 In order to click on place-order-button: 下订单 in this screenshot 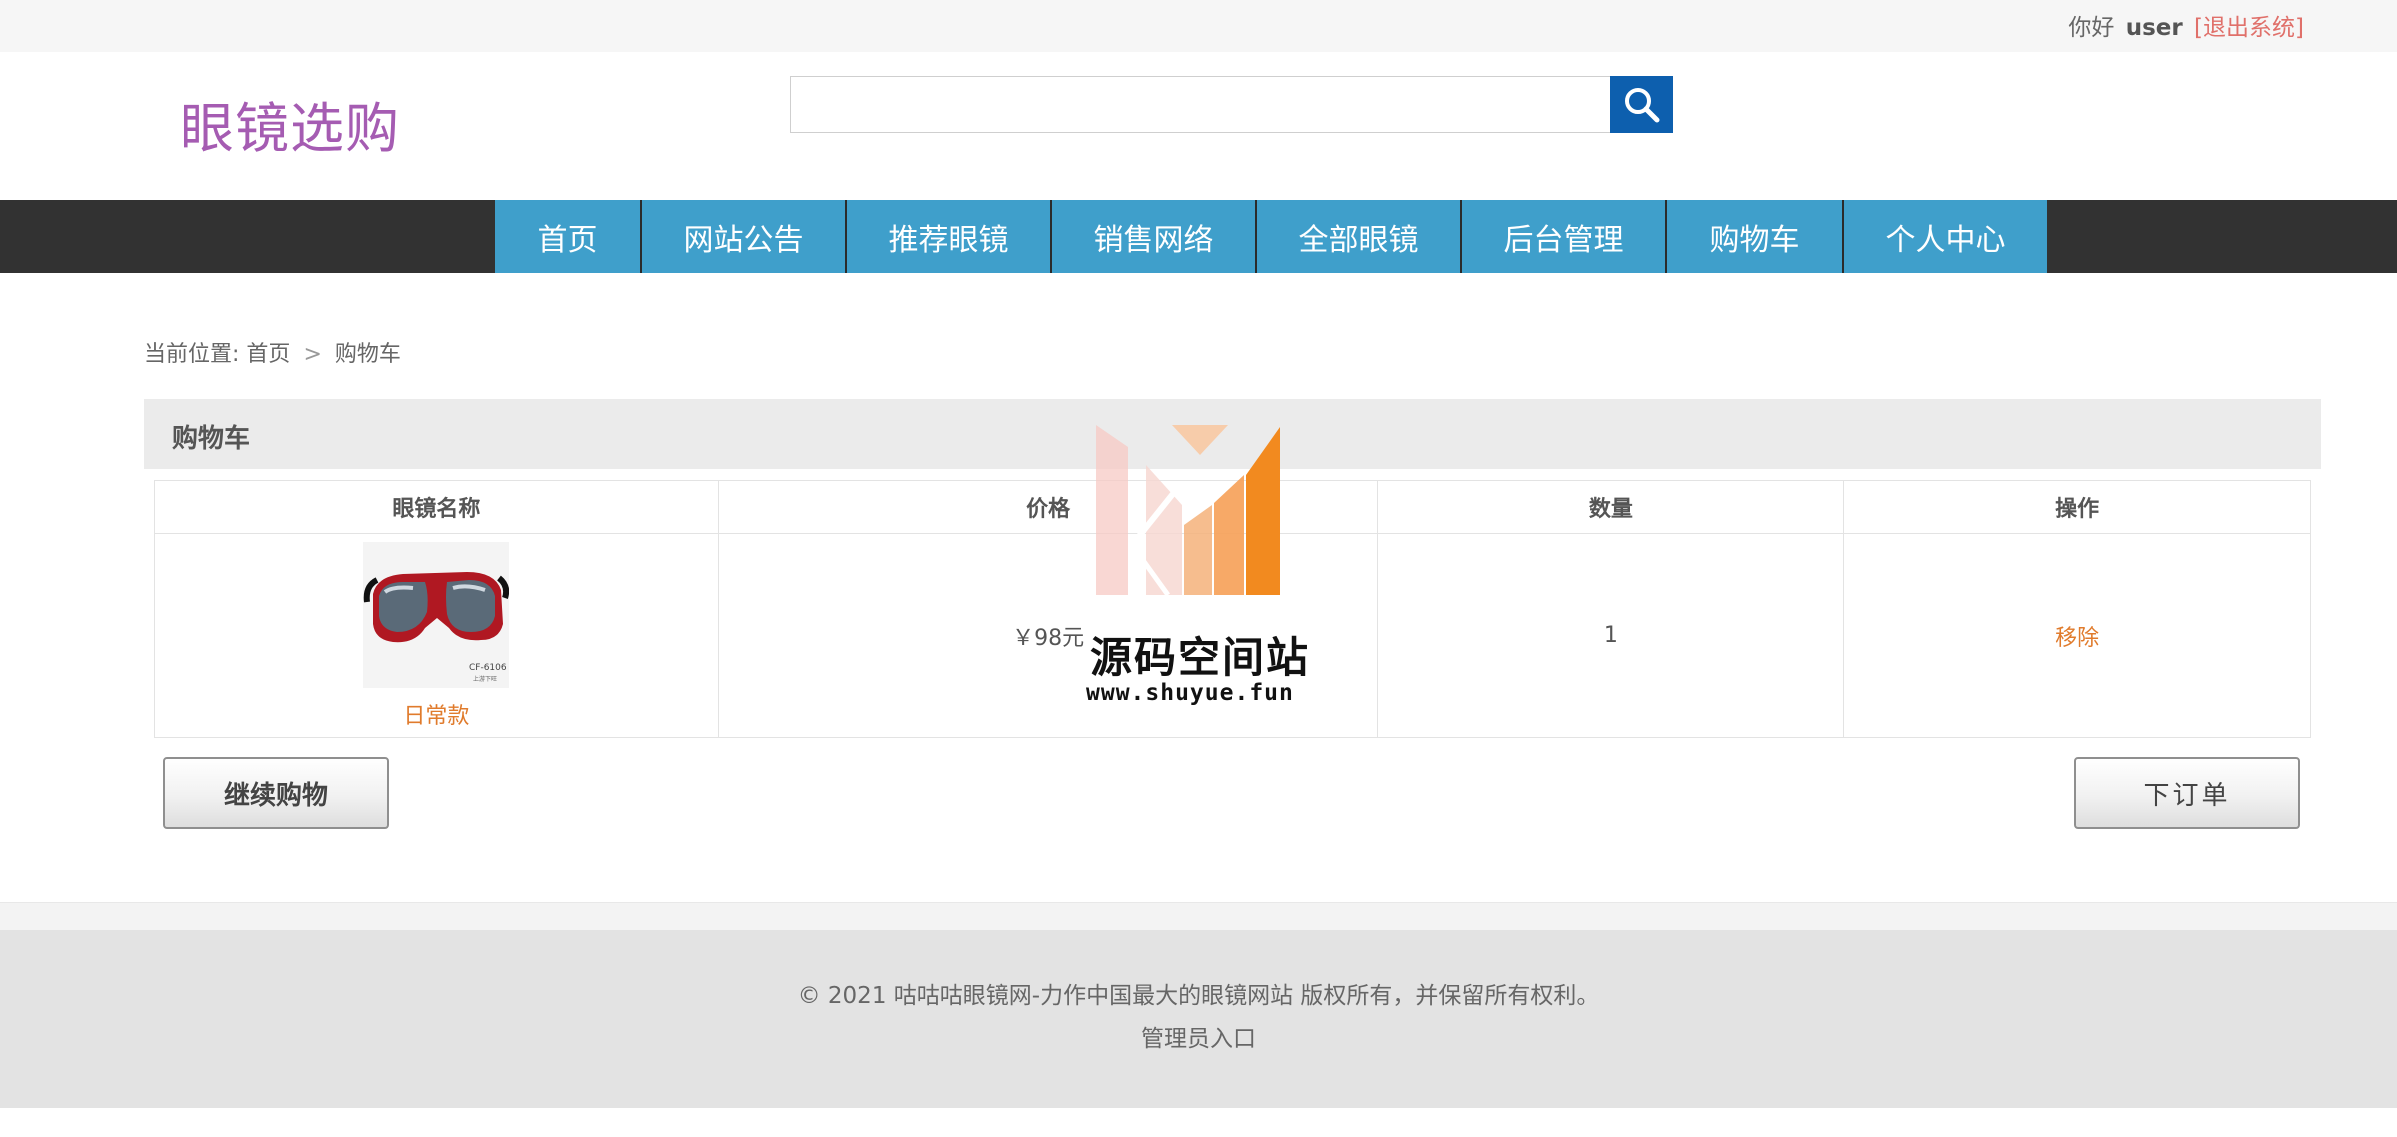, I will do `click(2187, 793)`.